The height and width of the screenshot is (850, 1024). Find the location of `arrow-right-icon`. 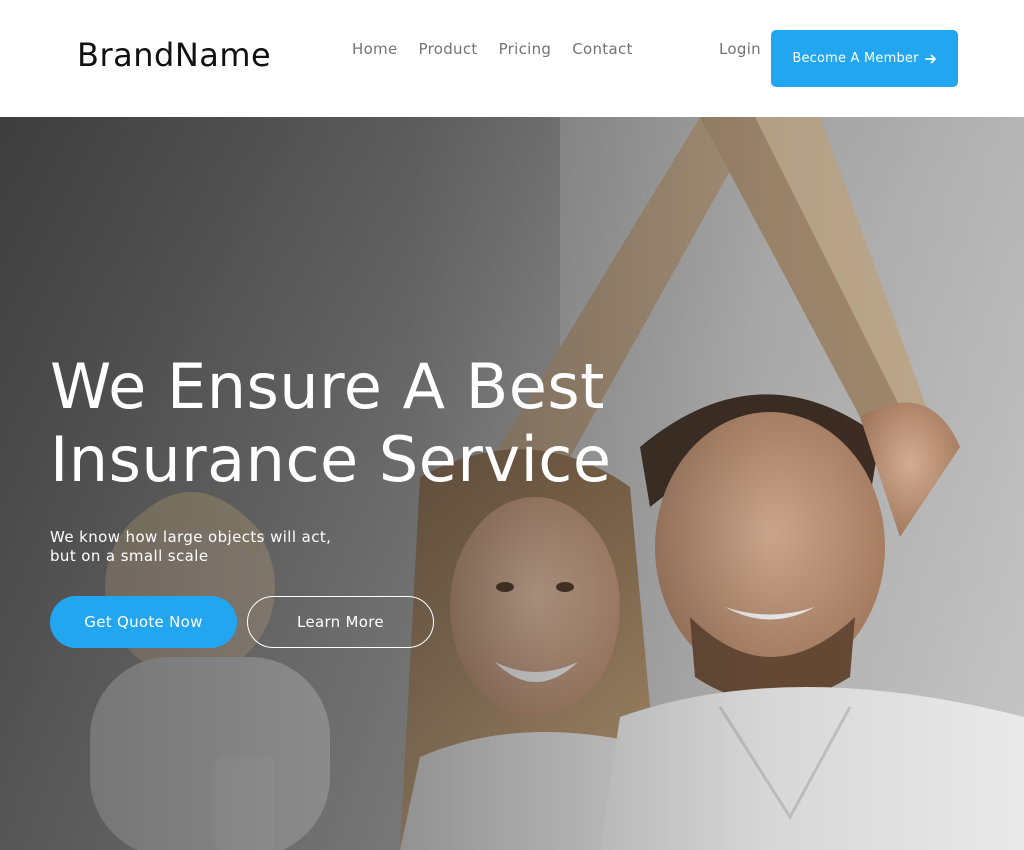

arrow-right-icon is located at coordinates (930, 58).